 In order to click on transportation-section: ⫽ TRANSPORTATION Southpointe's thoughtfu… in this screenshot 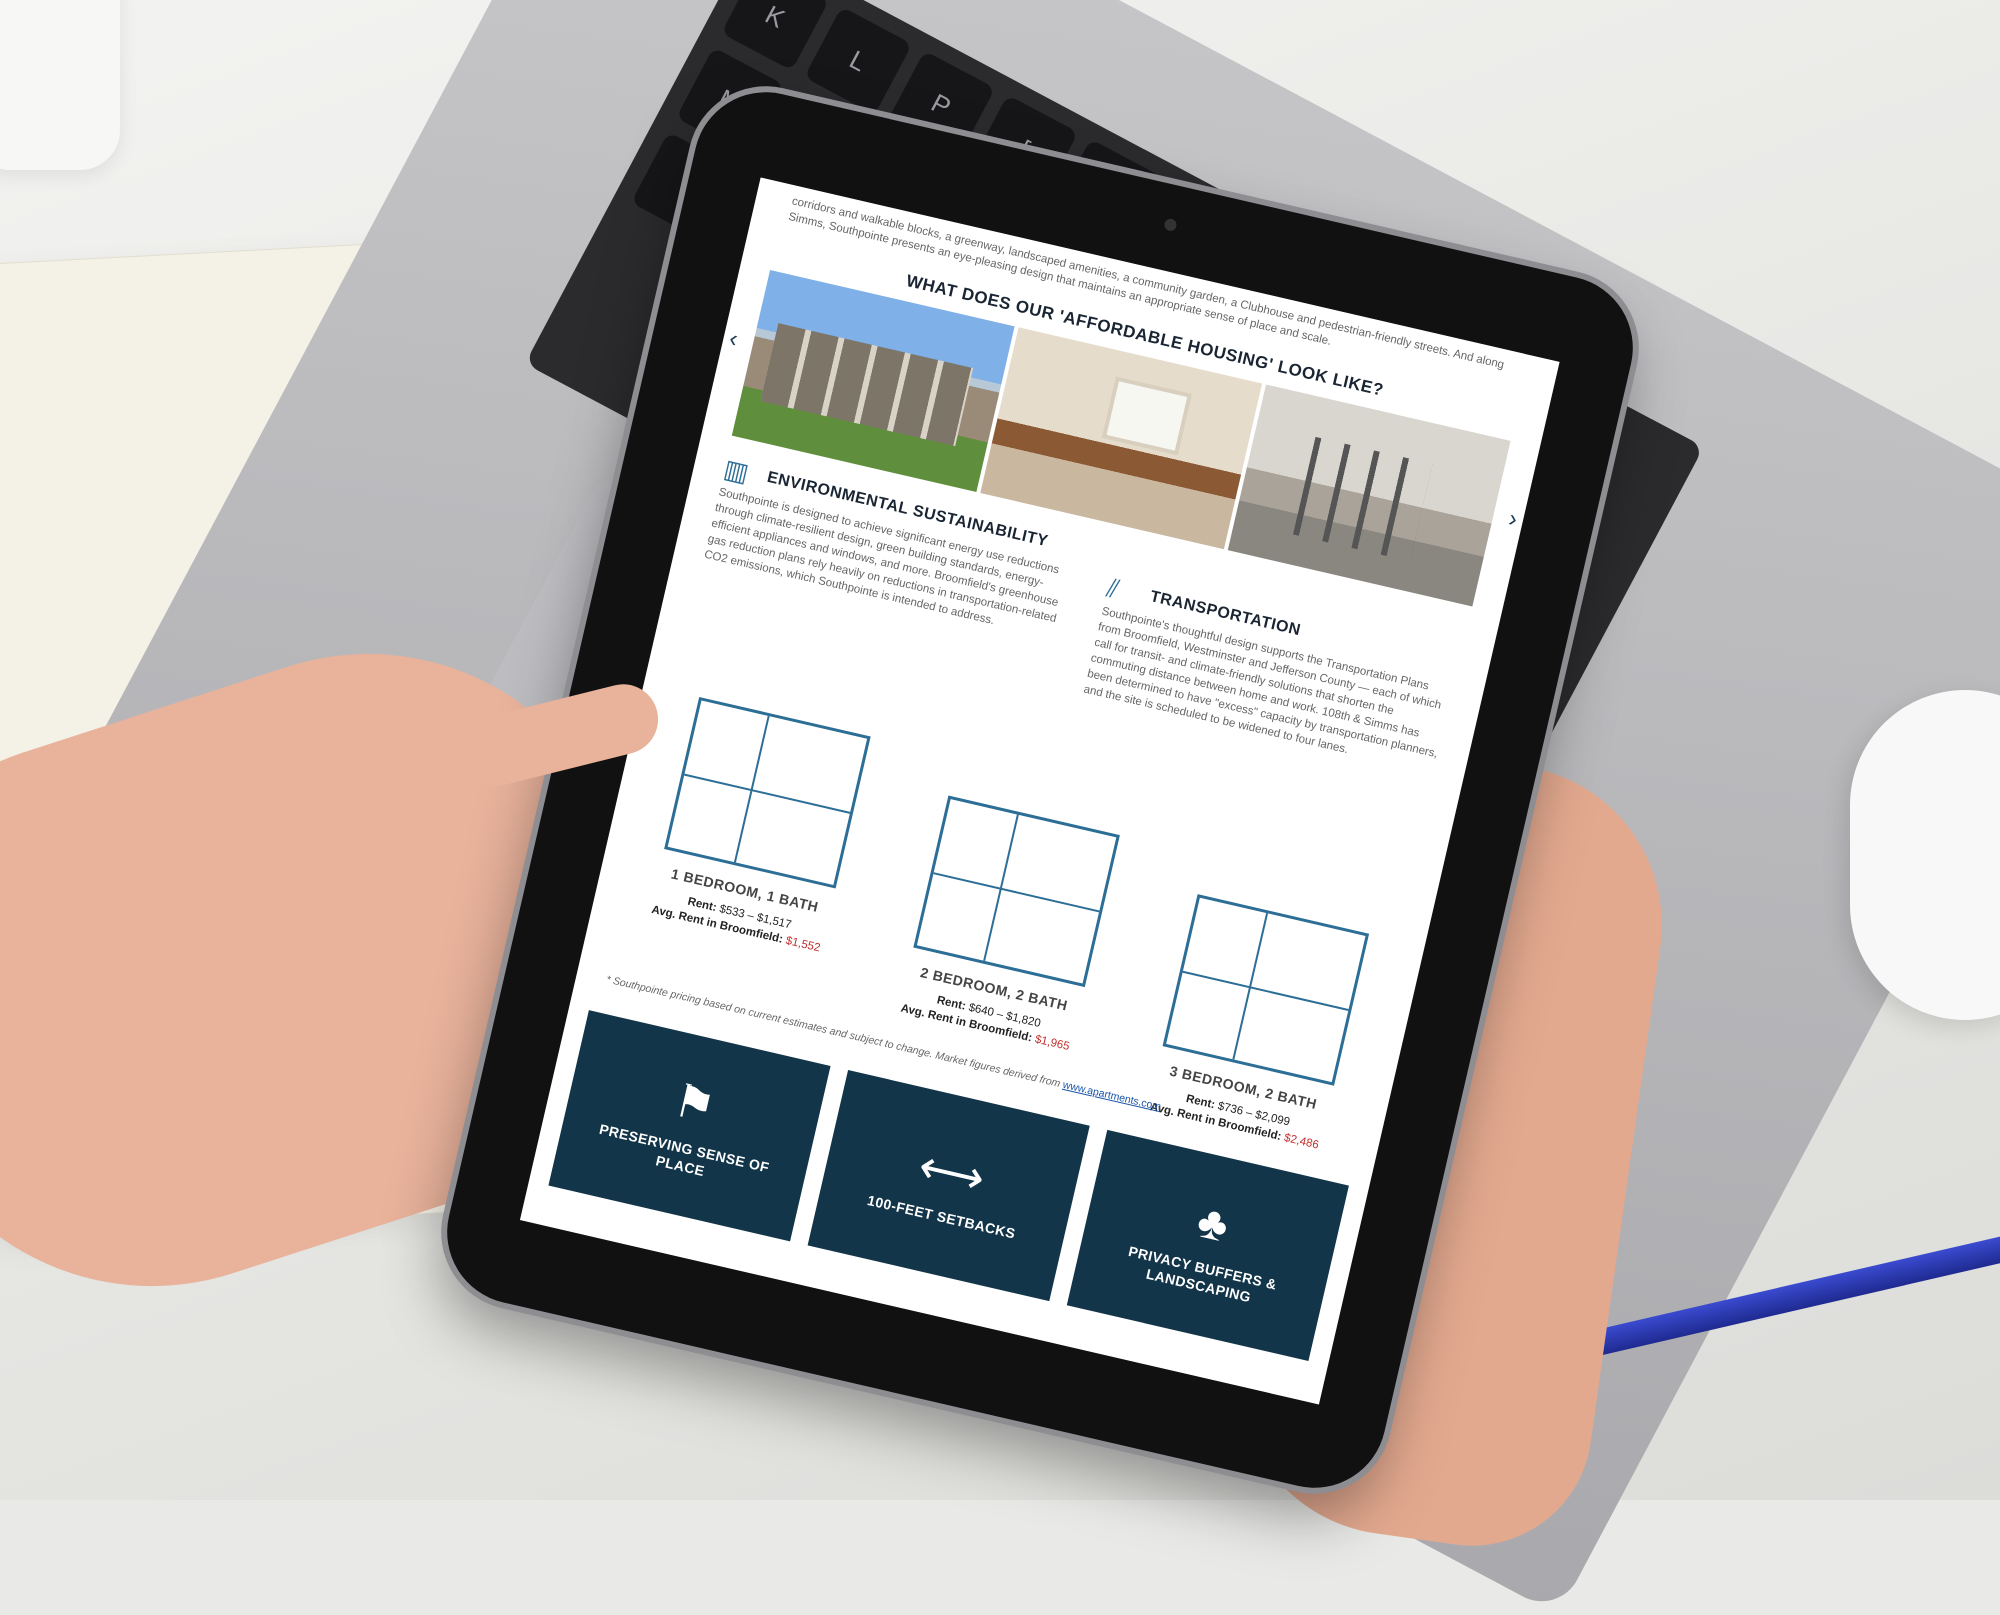, I will do `click(1271, 675)`.